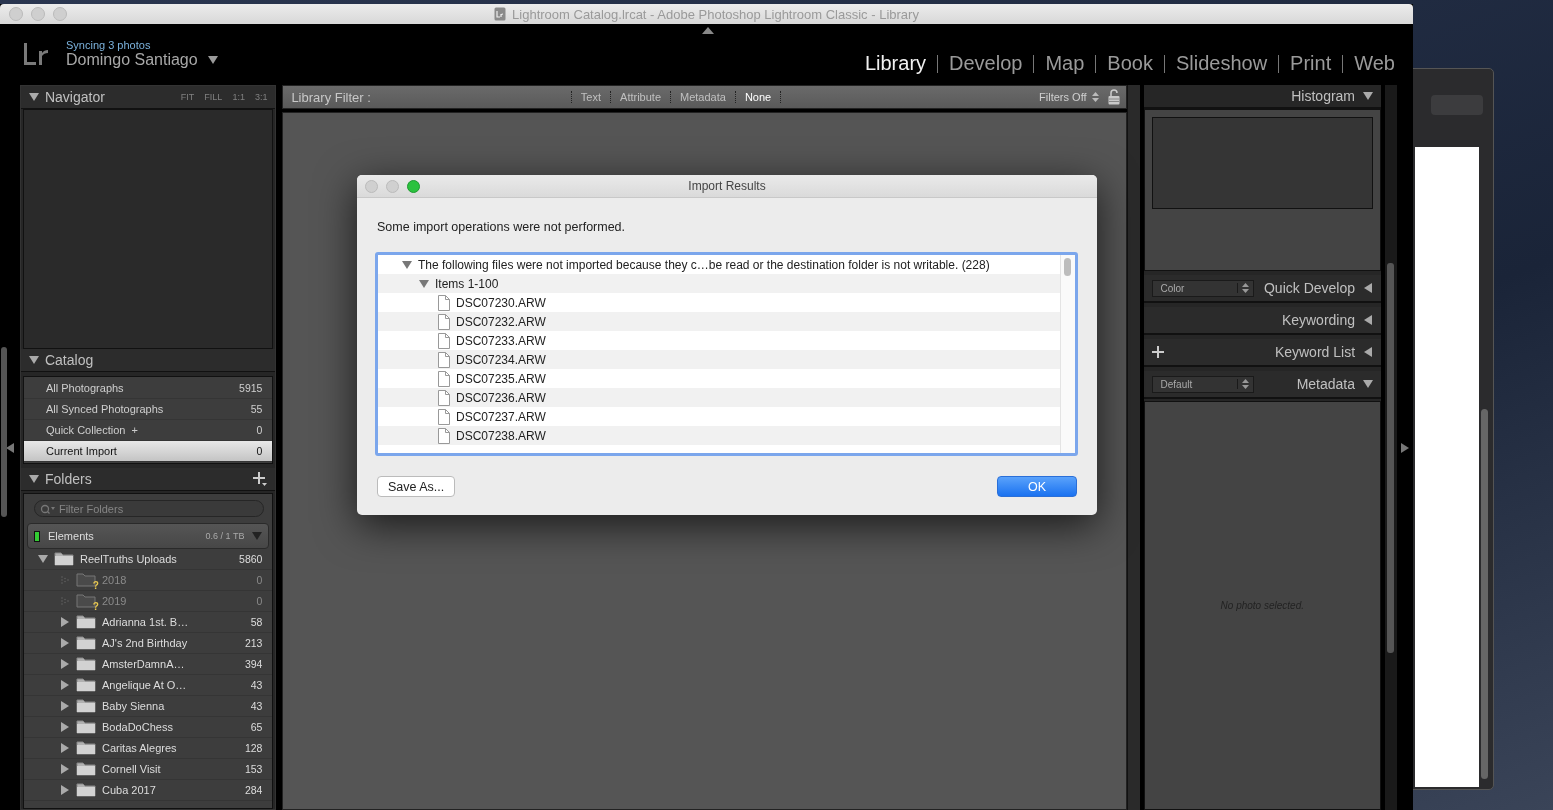 This screenshot has width=1553, height=810. Describe the element at coordinates (213, 97) in the screenshot. I see `zoom-option: FILL` at that location.